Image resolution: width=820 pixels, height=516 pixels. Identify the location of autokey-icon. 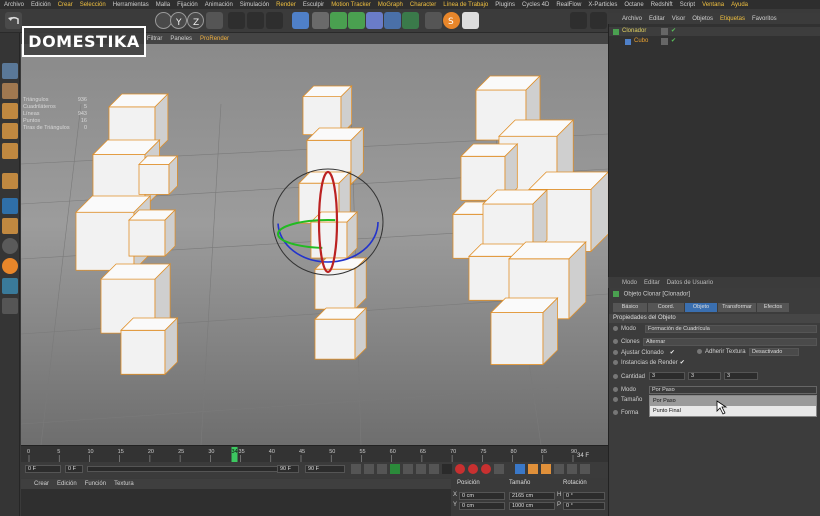
(473, 469).